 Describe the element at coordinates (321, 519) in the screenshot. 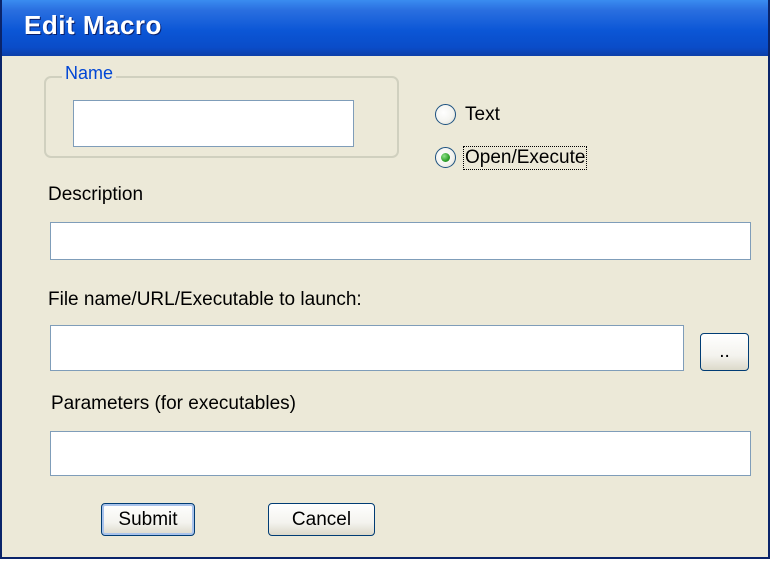

I see `cancel-button: Cancel` at that location.